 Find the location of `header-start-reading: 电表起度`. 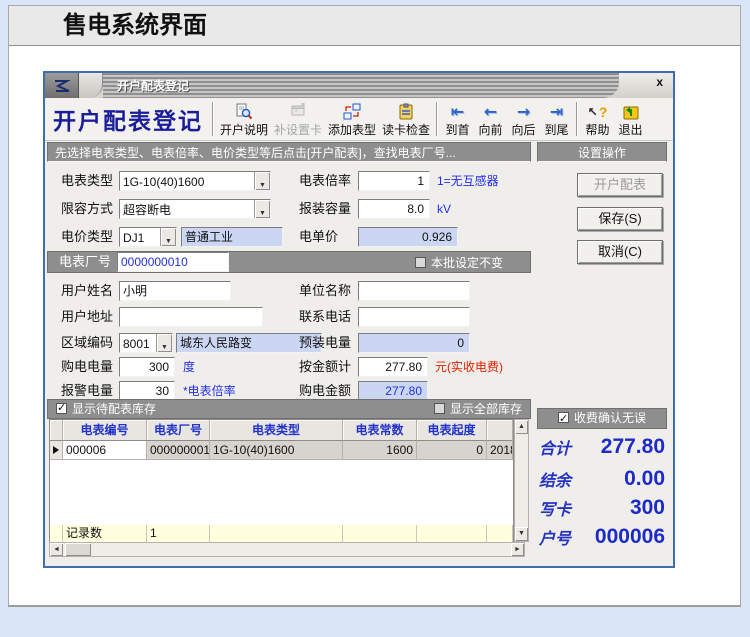

header-start-reading: 电表起度 is located at coordinates (452, 430).